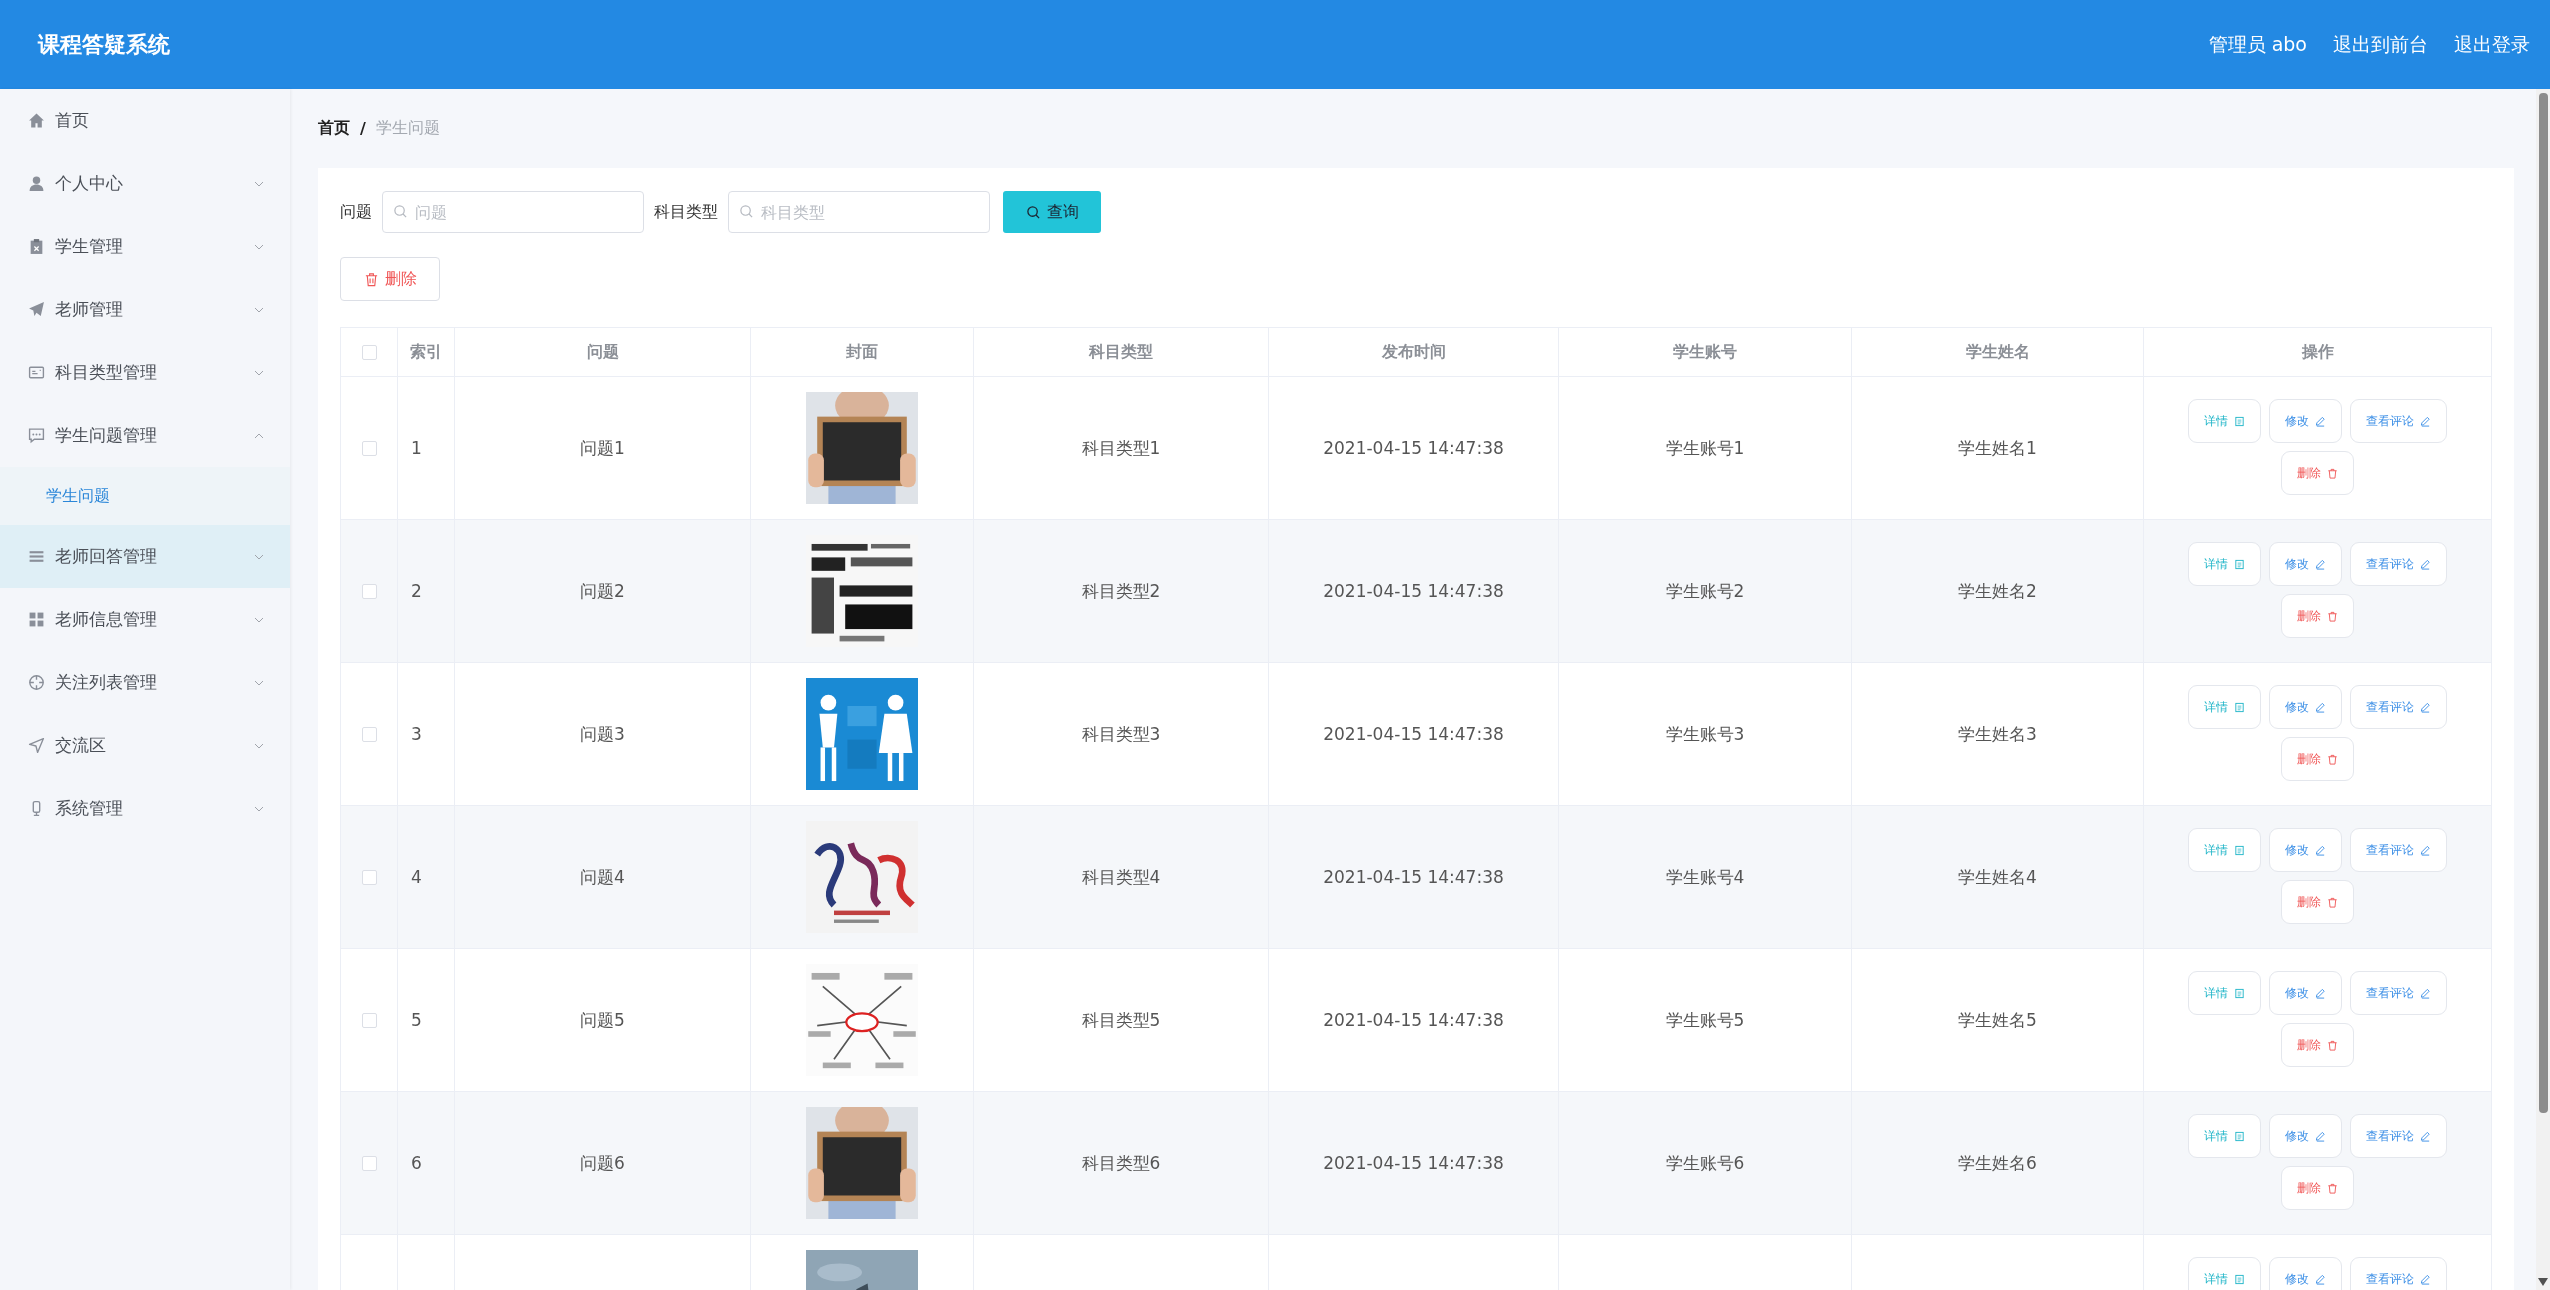 This screenshot has height=1290, width=2550. I want to click on sidebar-item: 首页, so click(145, 120).